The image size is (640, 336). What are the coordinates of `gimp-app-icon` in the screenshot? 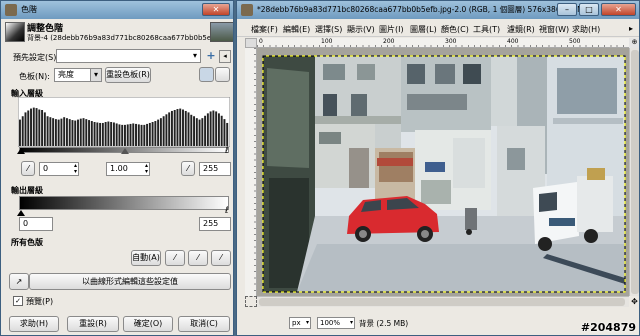 It's located at (11, 10).